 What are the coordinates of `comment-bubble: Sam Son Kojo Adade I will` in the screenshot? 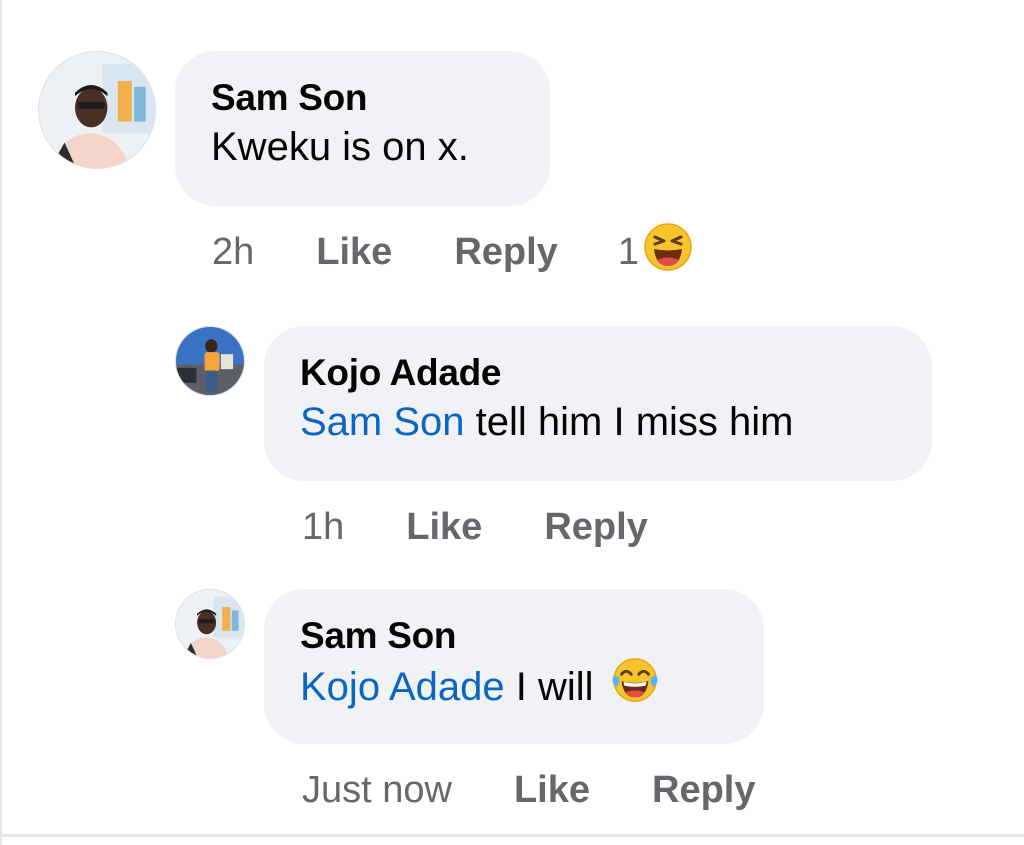 It's located at (514, 666).